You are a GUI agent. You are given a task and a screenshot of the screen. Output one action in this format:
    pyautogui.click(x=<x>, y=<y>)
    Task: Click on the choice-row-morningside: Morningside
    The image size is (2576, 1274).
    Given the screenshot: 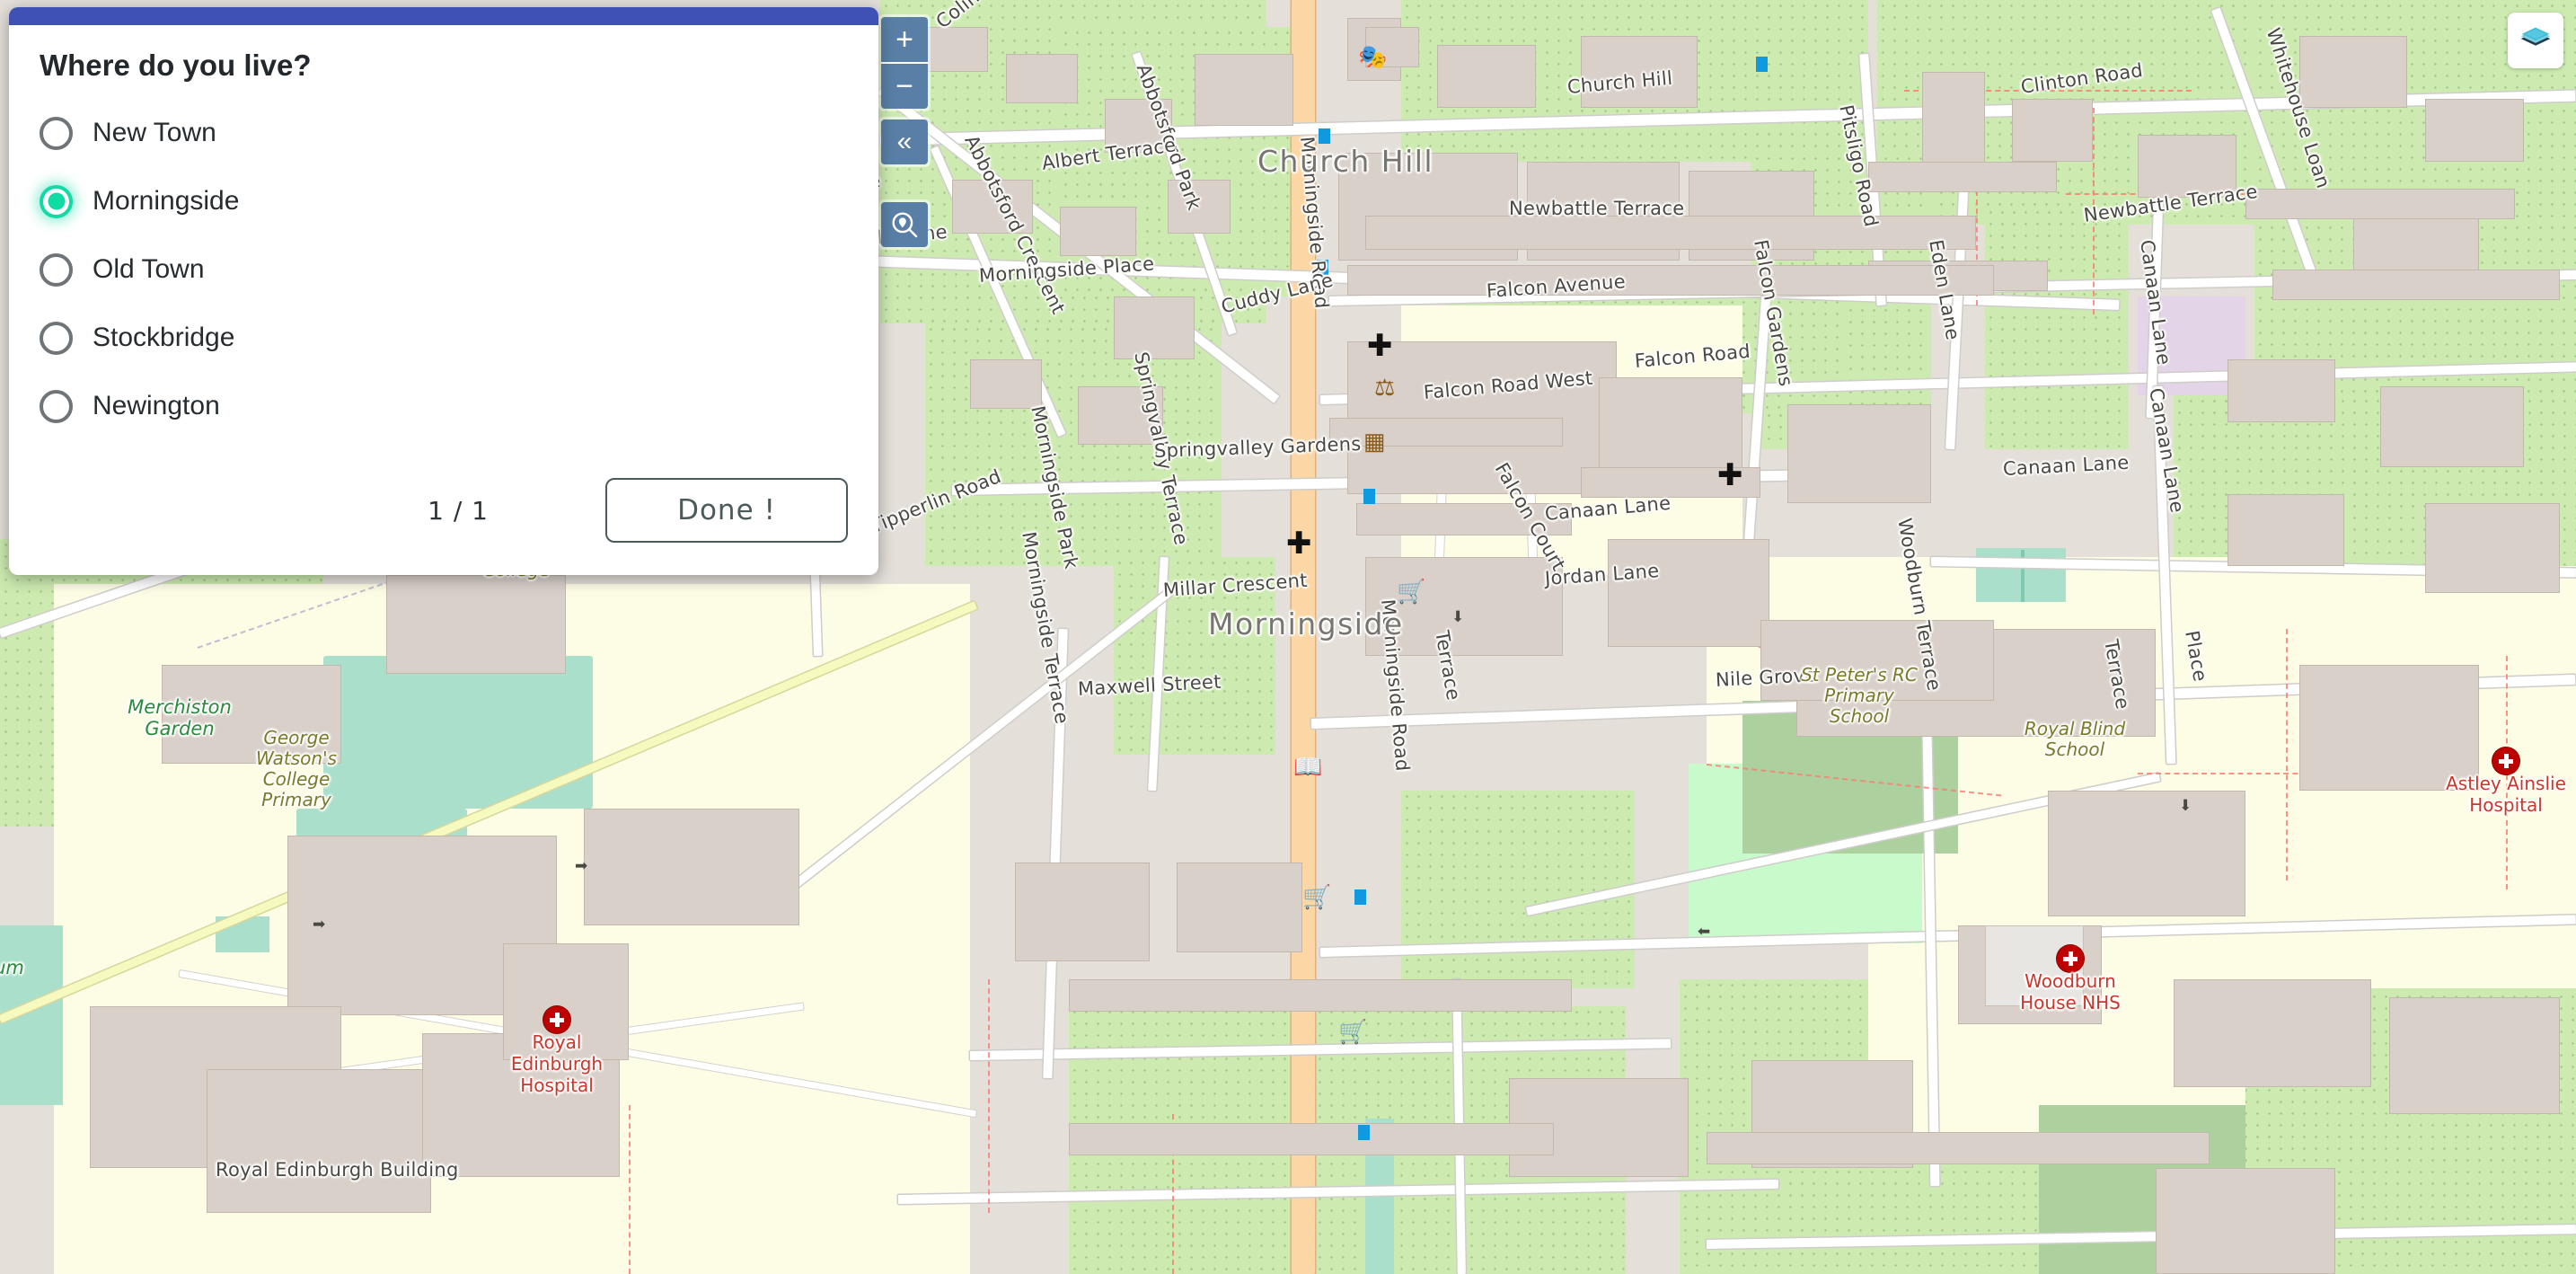 What is the action you would take?
    pyautogui.click(x=444, y=201)
    